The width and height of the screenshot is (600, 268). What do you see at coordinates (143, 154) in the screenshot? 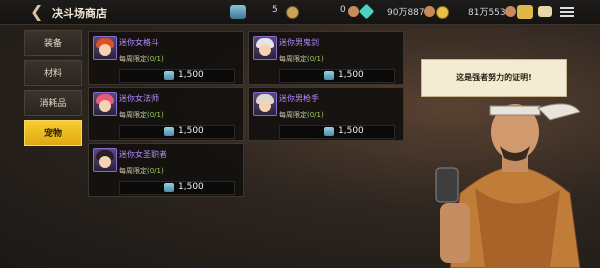
I see `item-name: 迷你女圣职者` at bounding box center [143, 154].